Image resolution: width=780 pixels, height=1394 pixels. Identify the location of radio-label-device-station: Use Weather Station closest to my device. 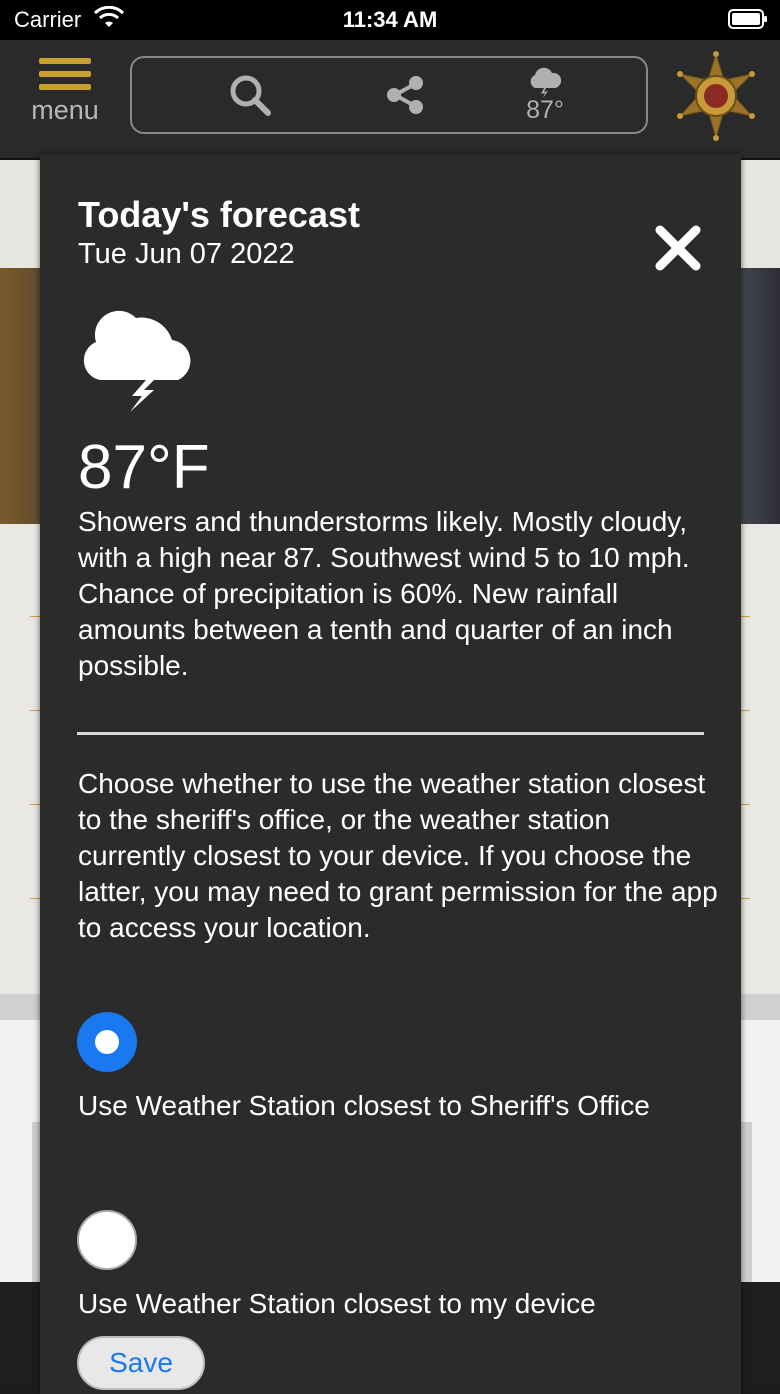
(388, 1304).